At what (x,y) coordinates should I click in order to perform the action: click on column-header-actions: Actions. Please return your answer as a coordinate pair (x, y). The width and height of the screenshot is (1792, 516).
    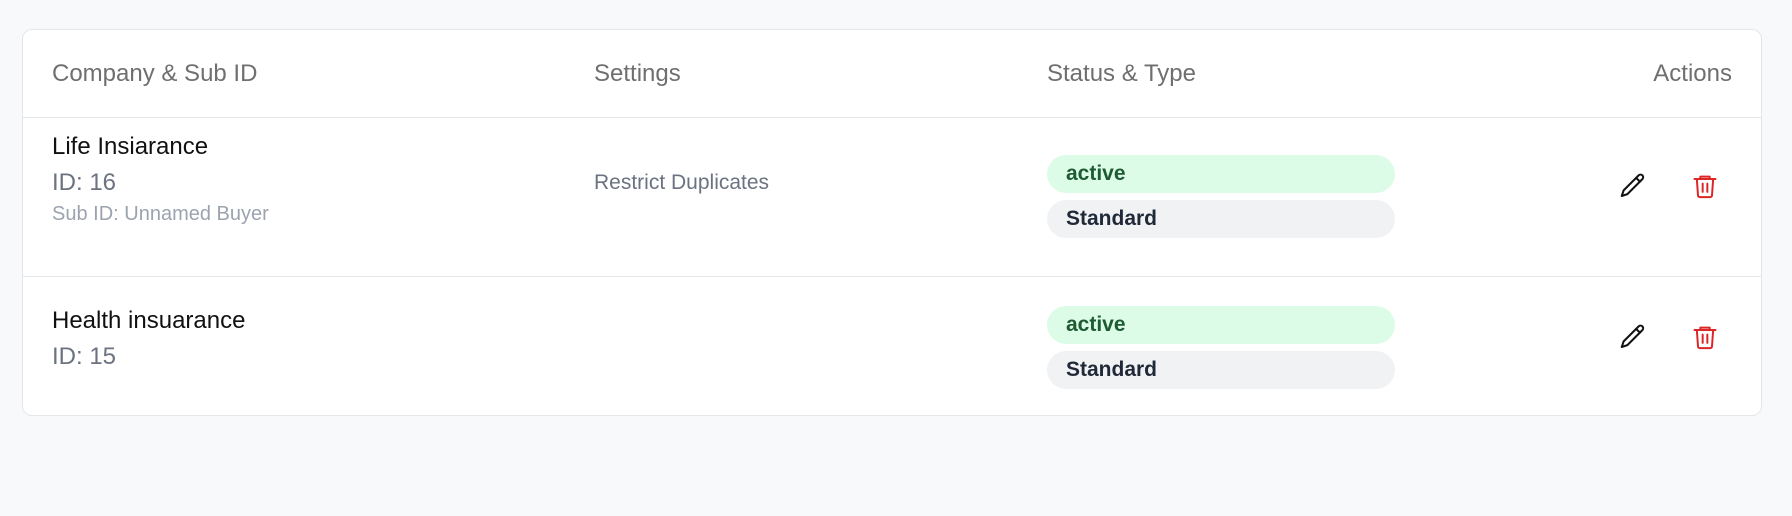
    Looking at the image, I should click on (1692, 73).